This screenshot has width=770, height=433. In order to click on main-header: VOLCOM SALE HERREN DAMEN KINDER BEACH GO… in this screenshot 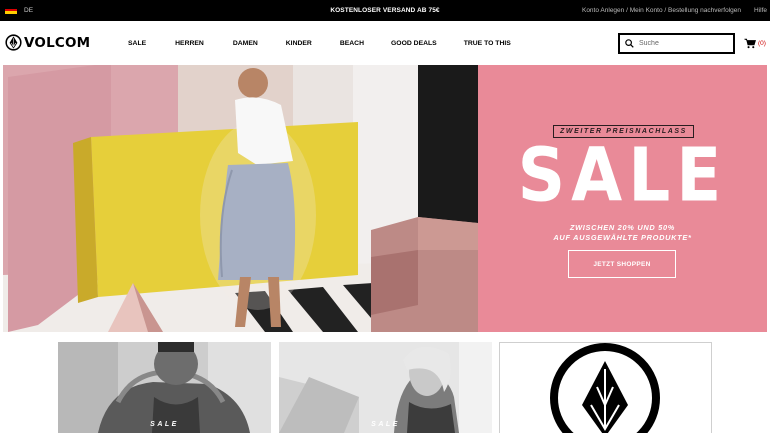, I will do `click(385, 43)`.